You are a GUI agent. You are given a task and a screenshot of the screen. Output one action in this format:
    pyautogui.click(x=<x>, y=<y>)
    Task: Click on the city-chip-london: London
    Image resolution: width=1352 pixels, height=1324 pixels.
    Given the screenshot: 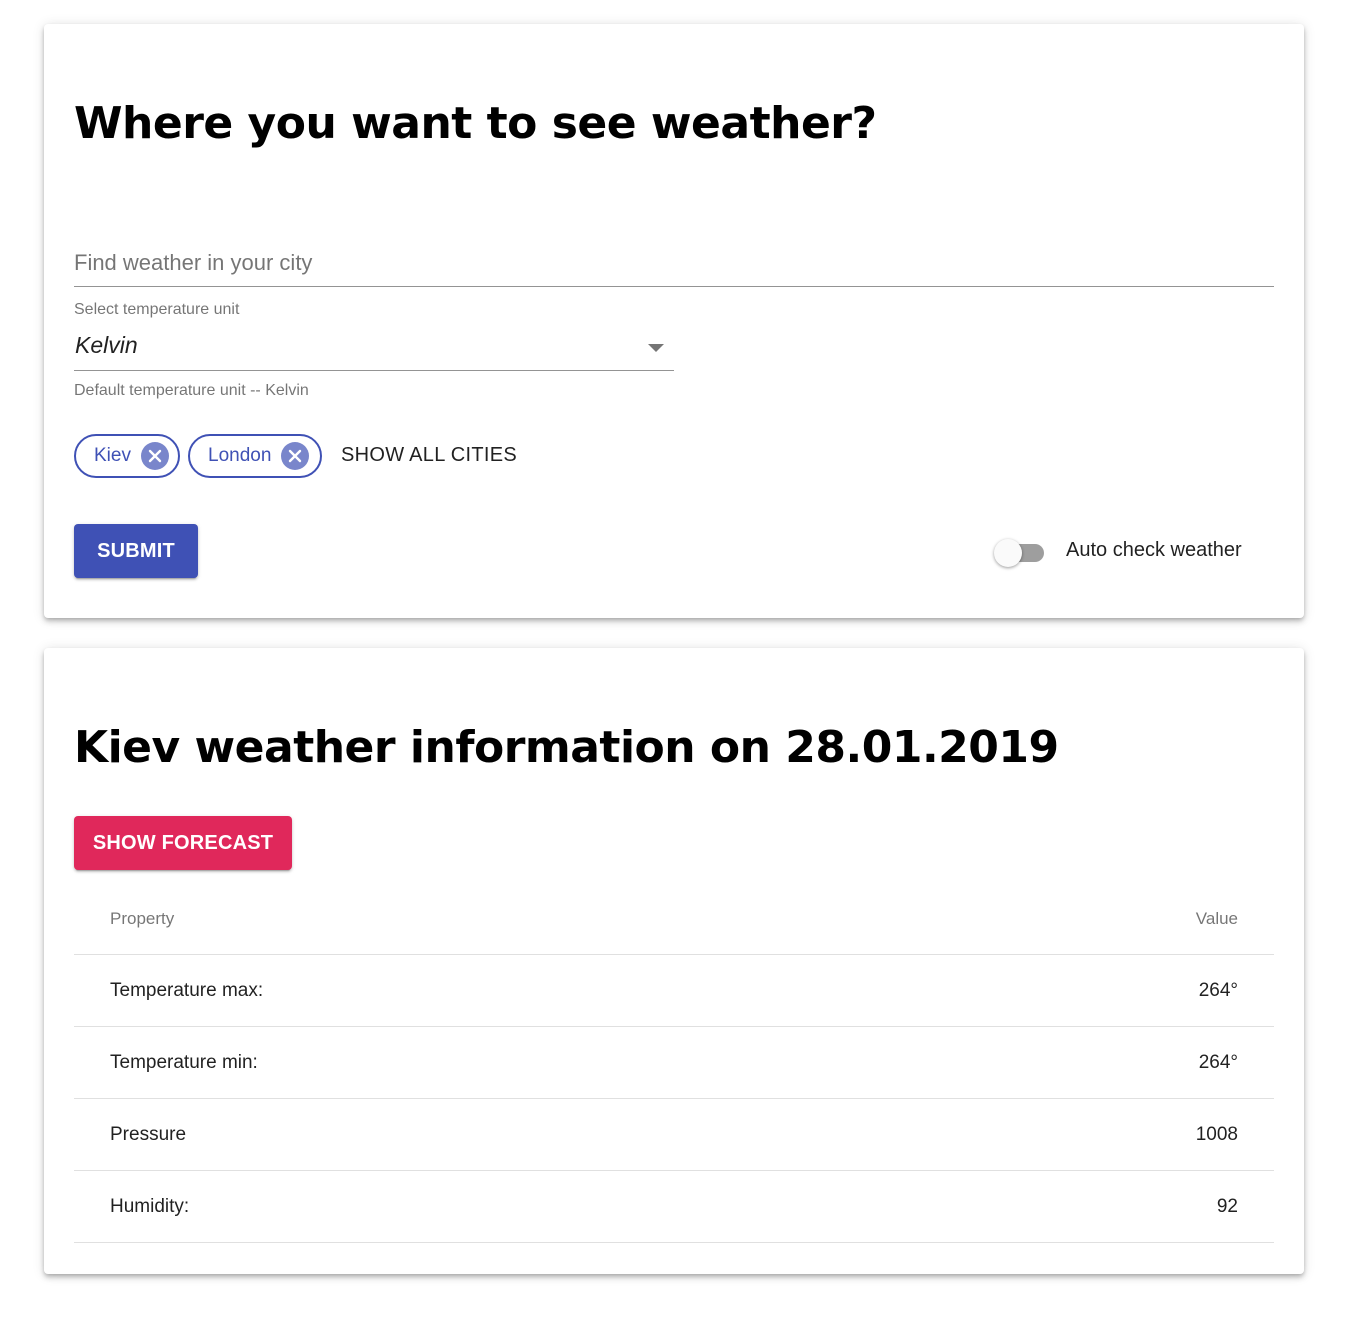 What is the action you would take?
    pyautogui.click(x=255, y=456)
    